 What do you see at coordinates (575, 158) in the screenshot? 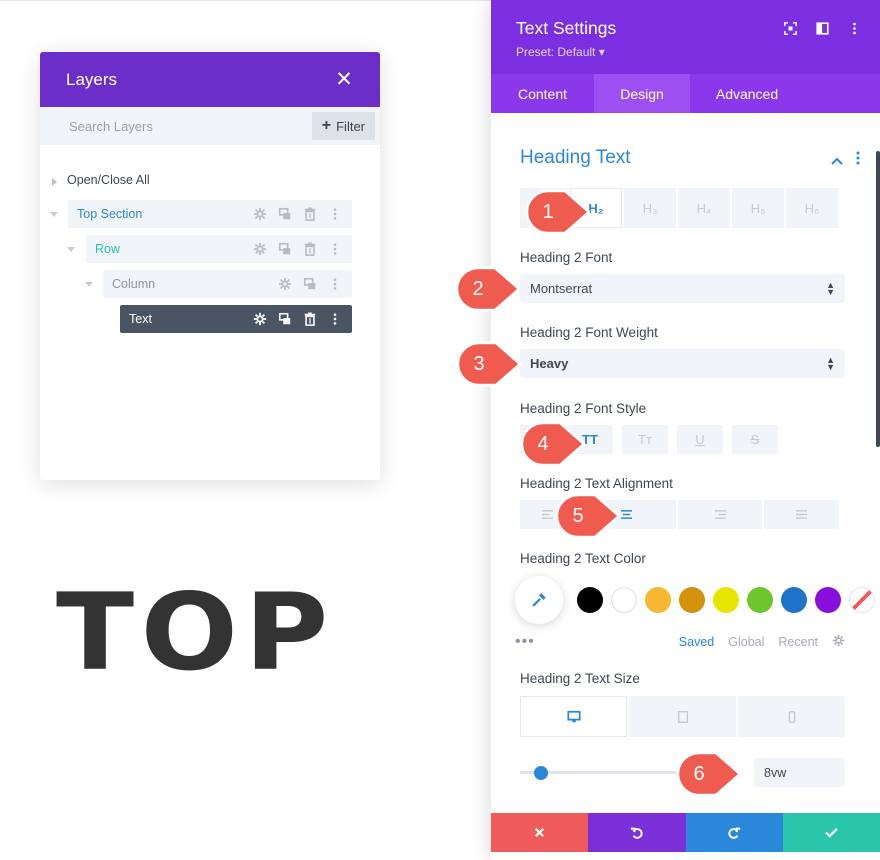
I see `section-title: Heading Text` at bounding box center [575, 158].